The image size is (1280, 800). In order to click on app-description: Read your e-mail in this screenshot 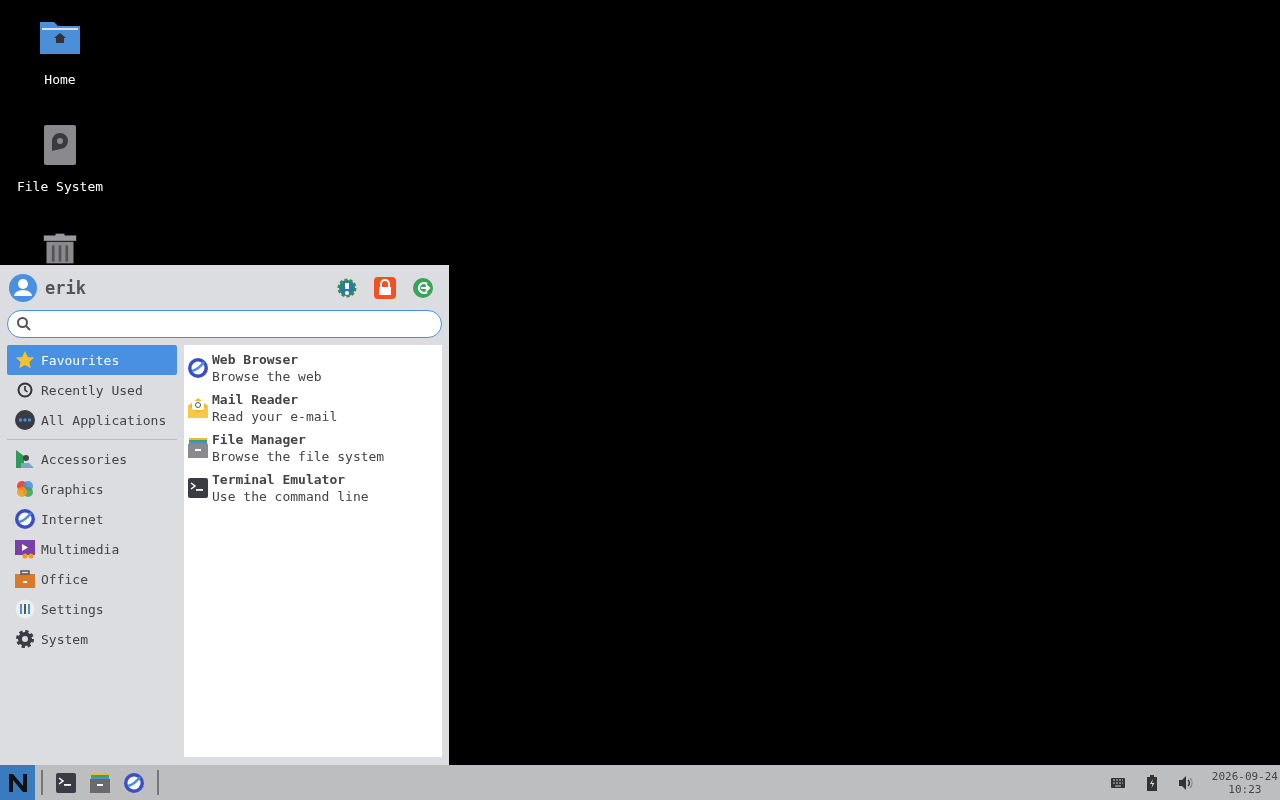, I will do `click(275, 416)`.